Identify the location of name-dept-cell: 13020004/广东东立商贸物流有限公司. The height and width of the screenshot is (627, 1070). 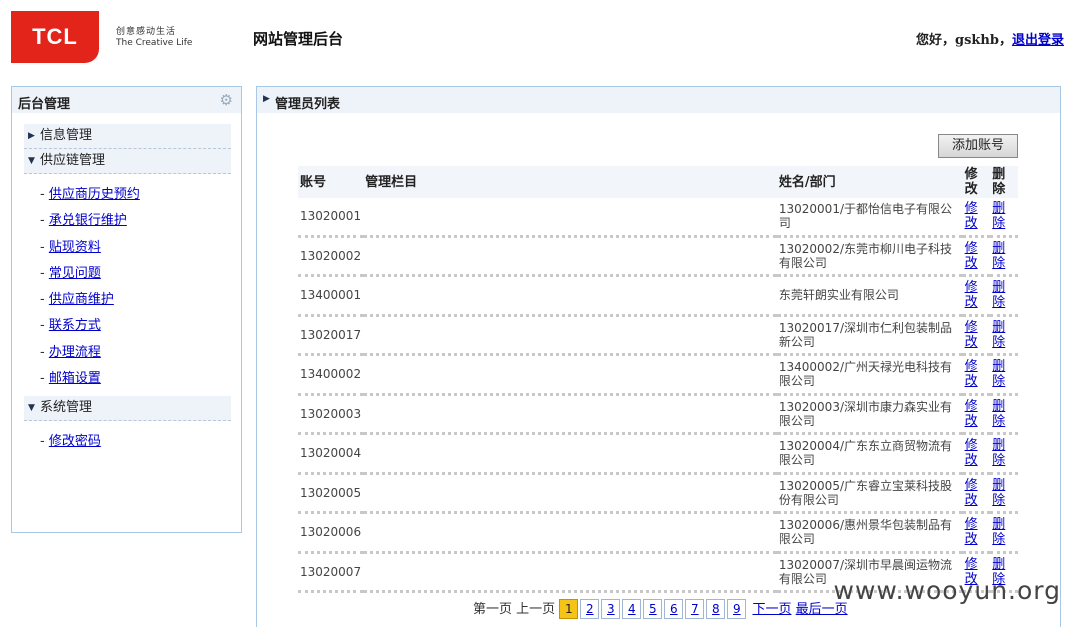
(869, 454).